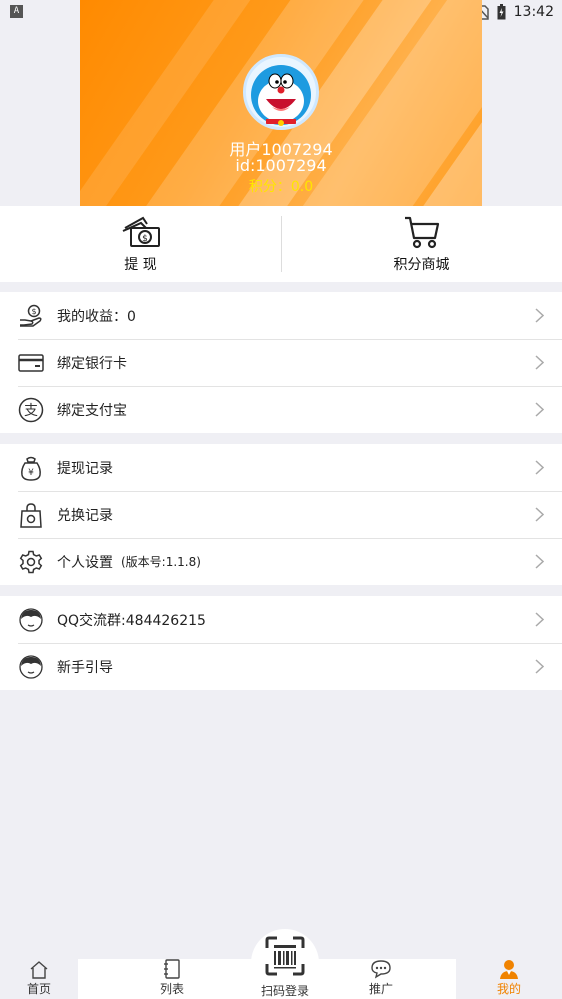 The width and height of the screenshot is (562, 999). I want to click on menu-item-alipay: 支 绑定支付宝, so click(281, 409).